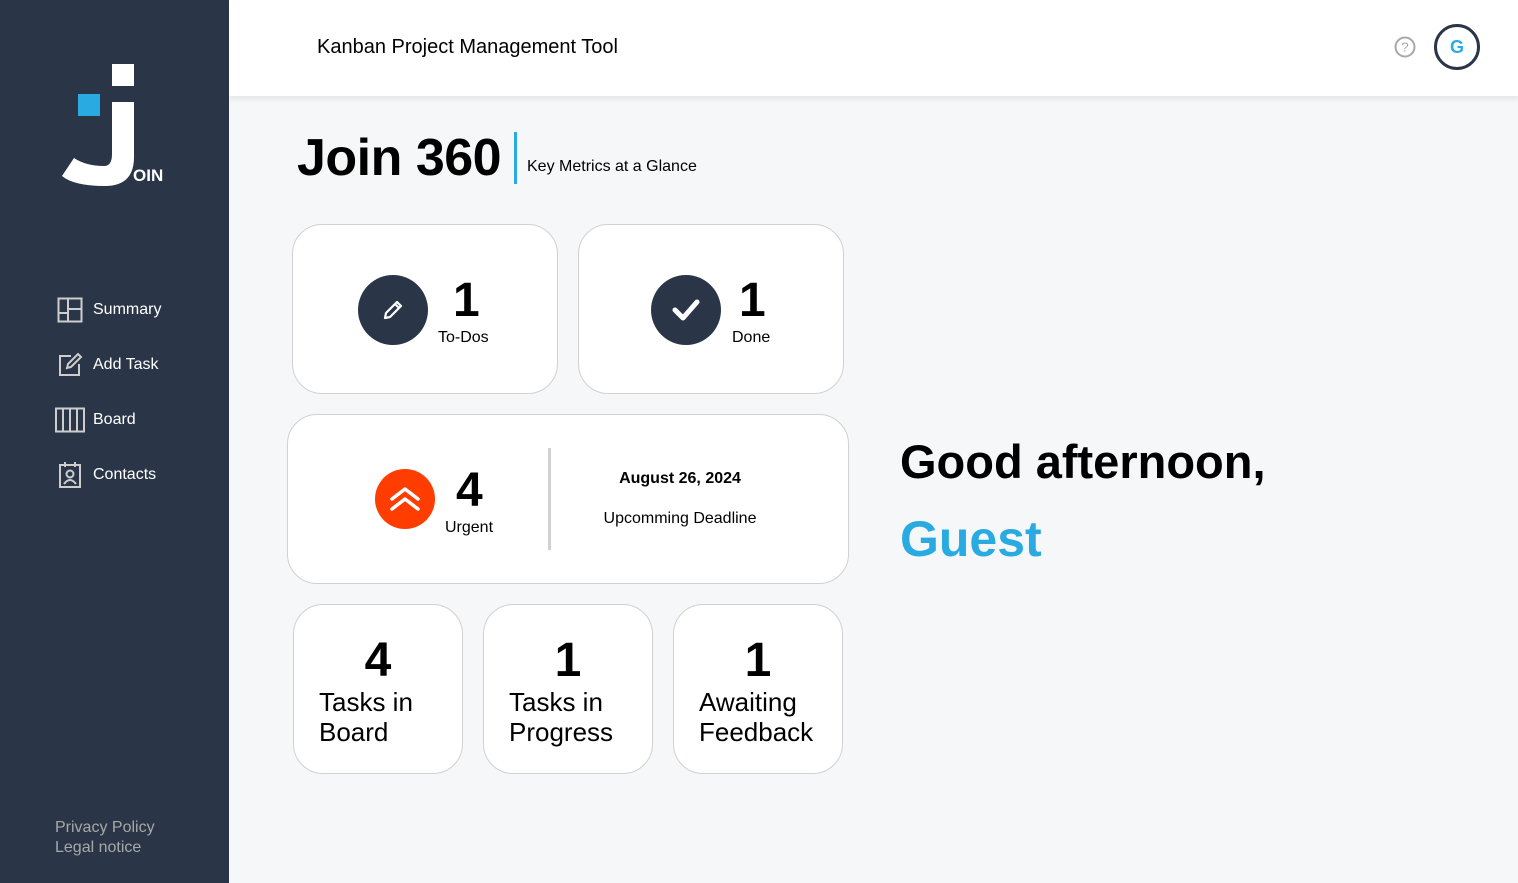 This screenshot has width=1518, height=883. What do you see at coordinates (115, 127) in the screenshot?
I see `join-logo: OIN` at bounding box center [115, 127].